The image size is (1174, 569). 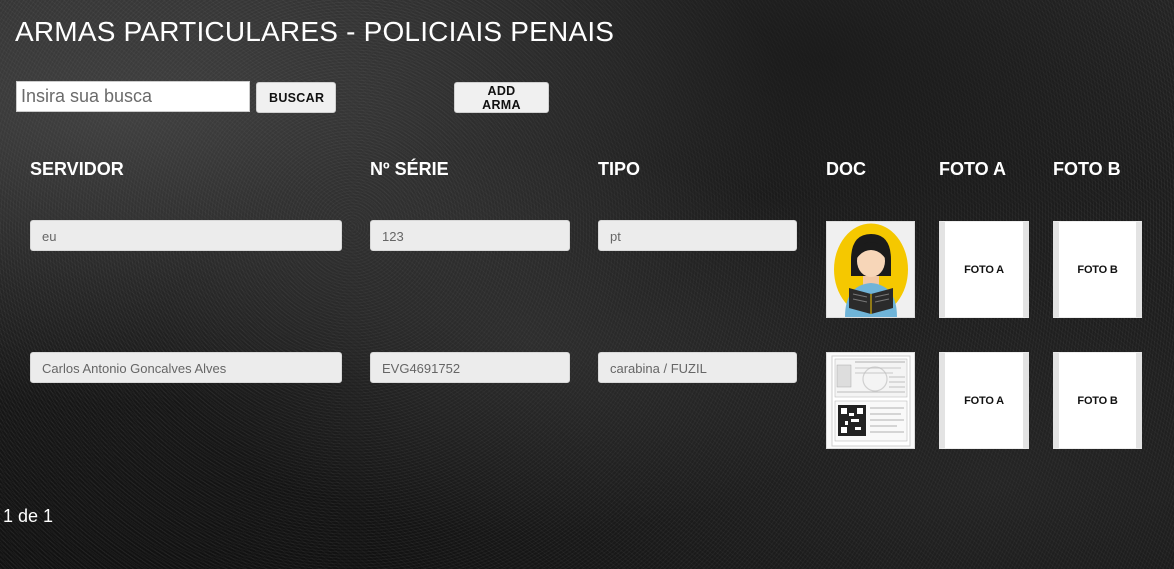 I want to click on document-scan-icon, so click(x=870, y=400).